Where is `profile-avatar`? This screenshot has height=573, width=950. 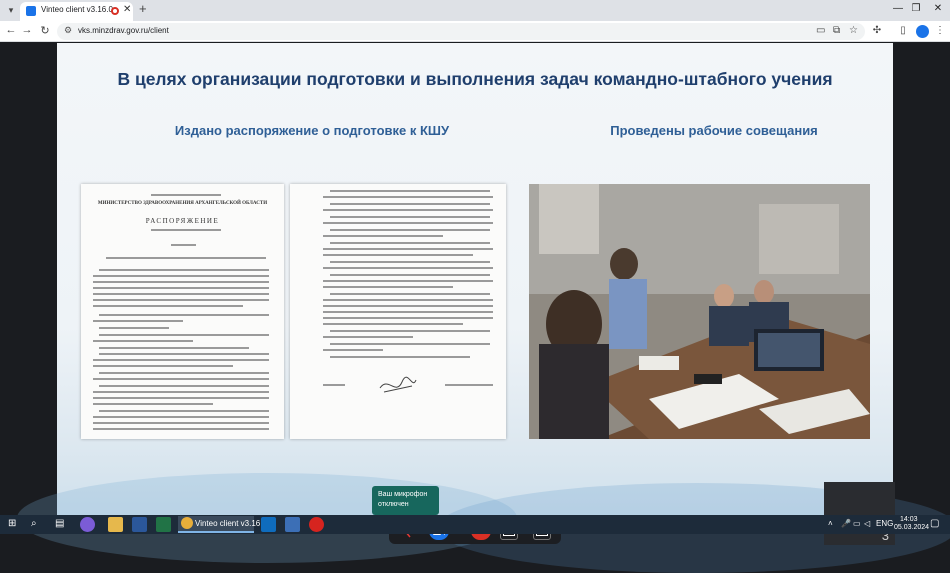 profile-avatar is located at coordinates (922, 31).